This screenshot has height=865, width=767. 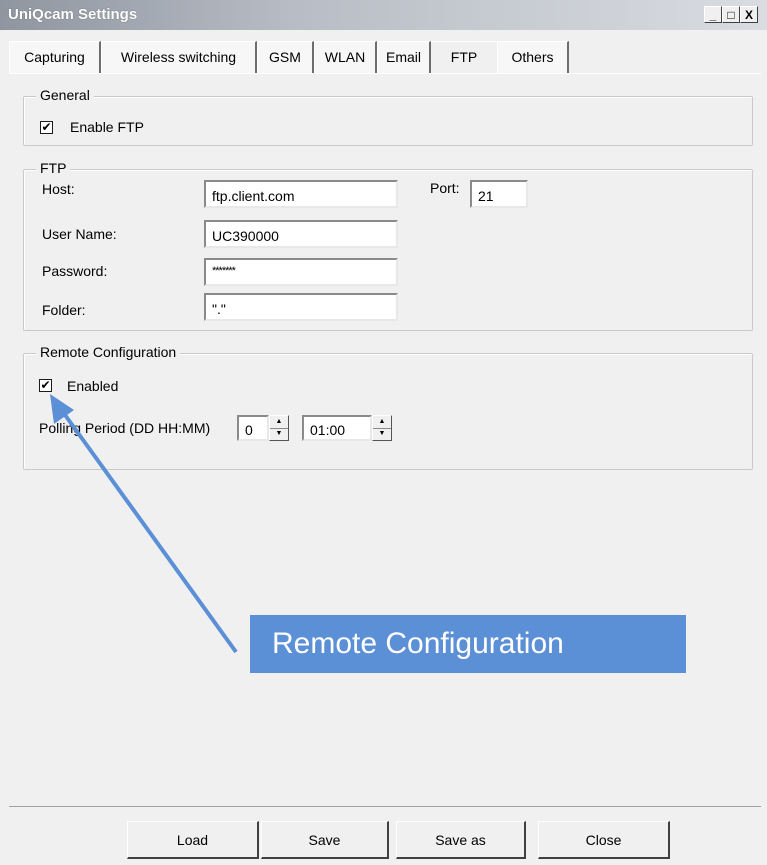 What do you see at coordinates (144, 524) in the screenshot?
I see `annotation-arrow` at bounding box center [144, 524].